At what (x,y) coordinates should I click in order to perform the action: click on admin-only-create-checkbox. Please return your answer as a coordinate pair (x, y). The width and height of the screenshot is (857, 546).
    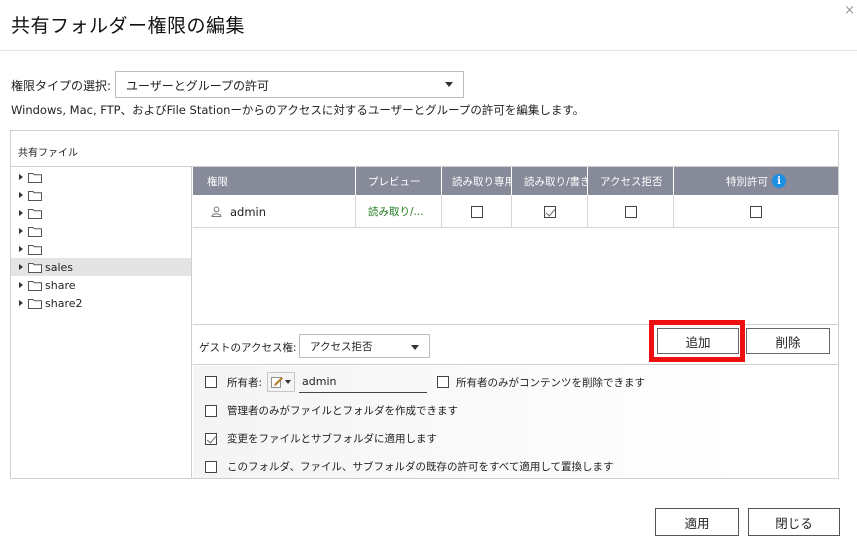
    Looking at the image, I should click on (211, 410).